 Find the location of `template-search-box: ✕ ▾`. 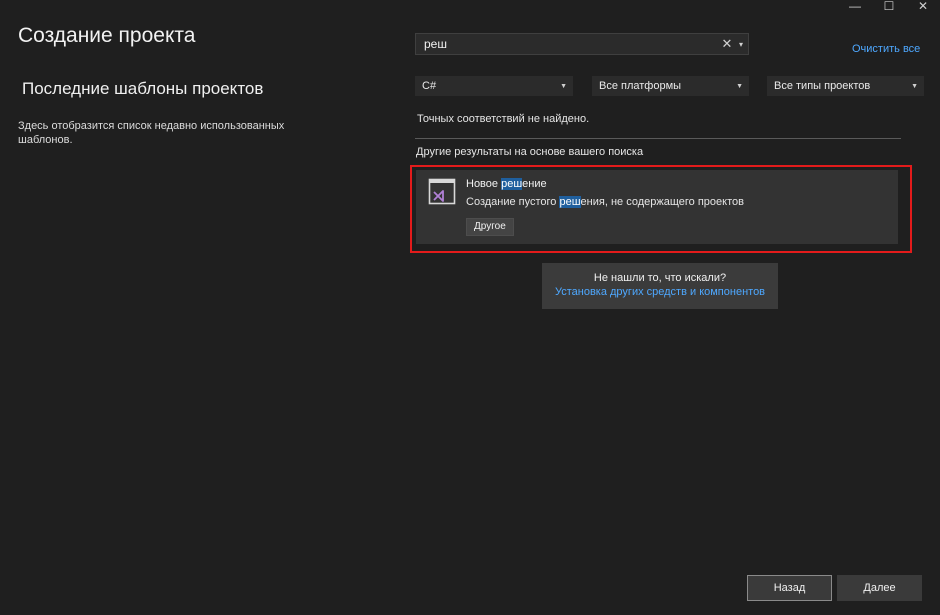

template-search-box: ✕ ▾ is located at coordinates (582, 44).